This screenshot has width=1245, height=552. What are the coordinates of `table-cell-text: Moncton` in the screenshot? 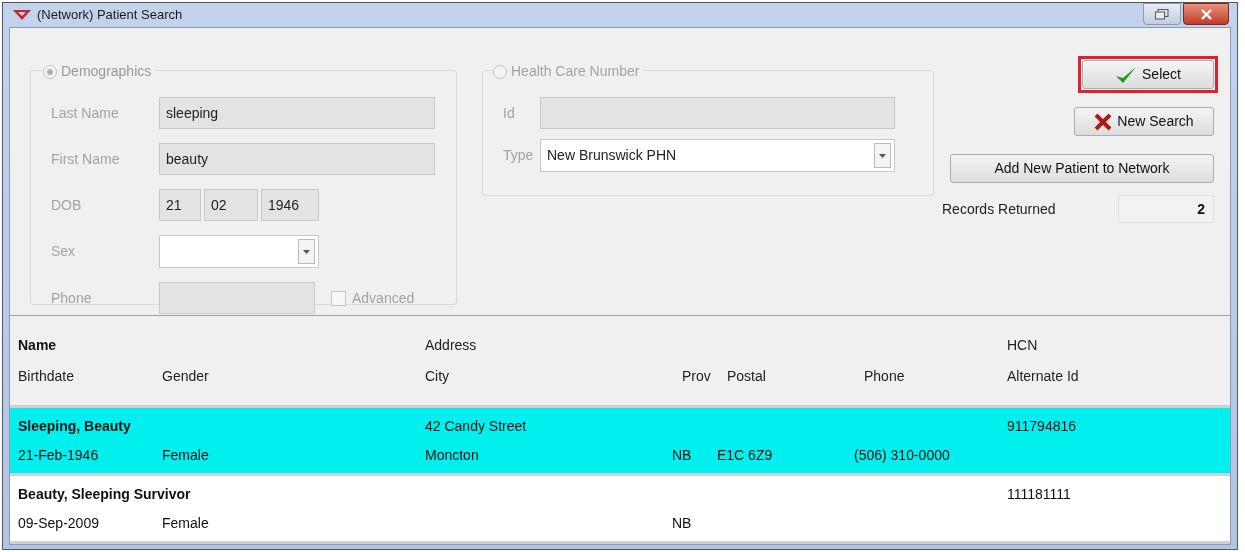 It's located at (452, 455).